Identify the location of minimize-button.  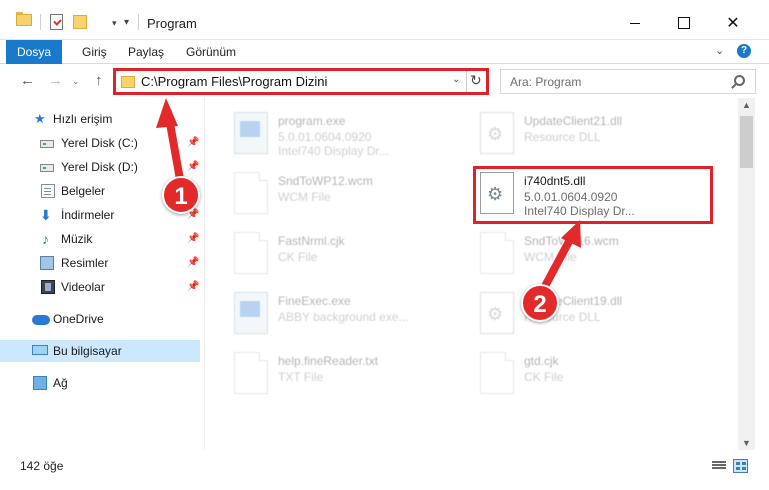
(635, 23).